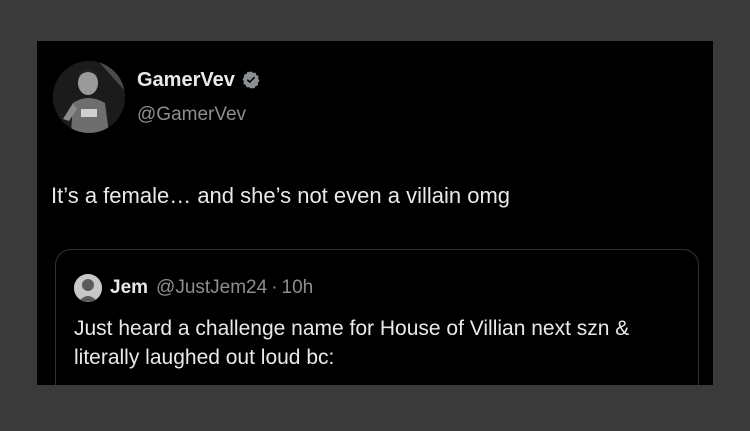 This screenshot has height=431, width=750. What do you see at coordinates (251, 80) in the screenshot?
I see `verified-badge-icon` at bounding box center [251, 80].